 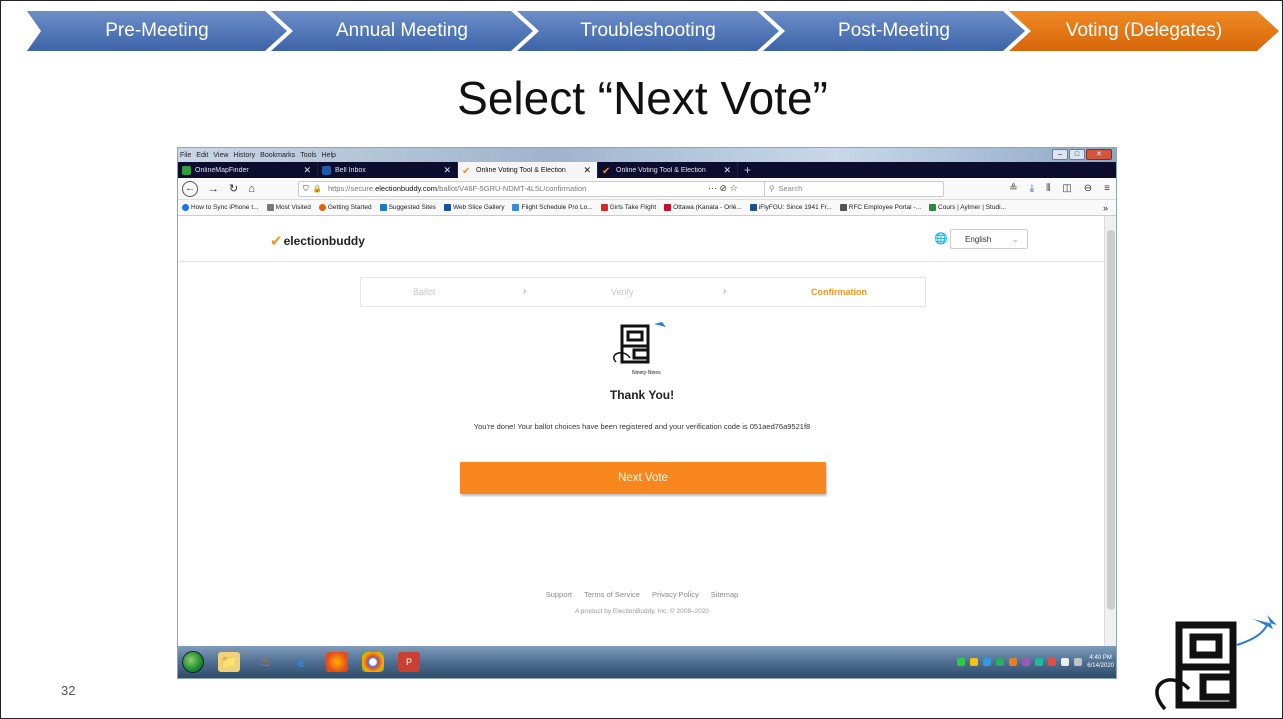 I want to click on bookmark-item: Getting Started, so click(x=345, y=207).